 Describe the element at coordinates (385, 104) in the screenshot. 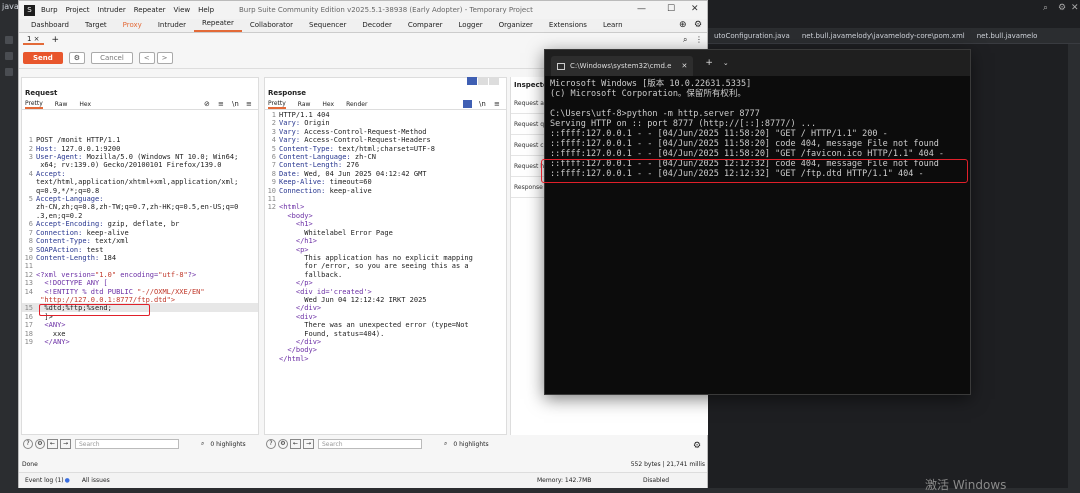

I see `response-view-tabs: Pretty Raw Hex Render \n ≡` at that location.